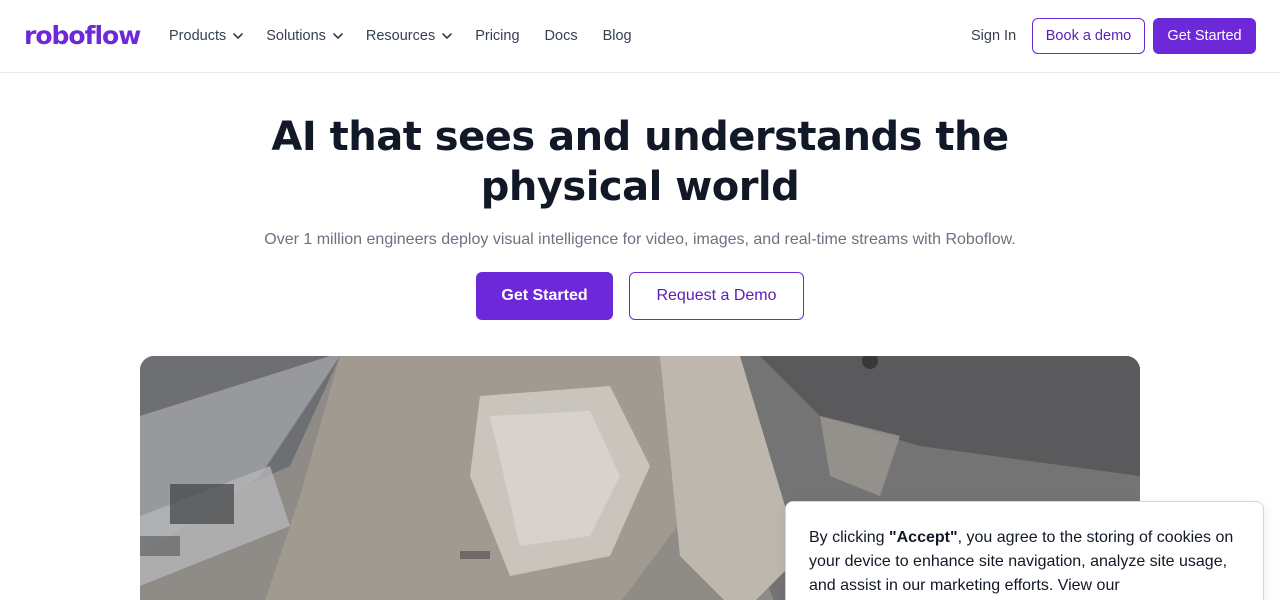 Image resolution: width=1280 pixels, height=600 pixels. I want to click on nav-resources: Resources, so click(409, 36).